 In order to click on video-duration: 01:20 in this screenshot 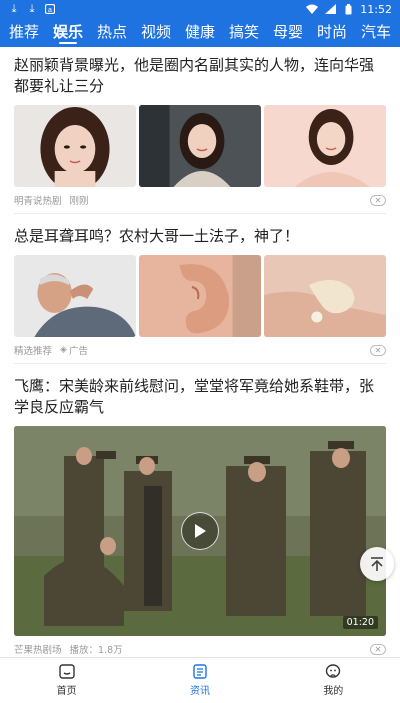, I will do `click(360, 622)`.